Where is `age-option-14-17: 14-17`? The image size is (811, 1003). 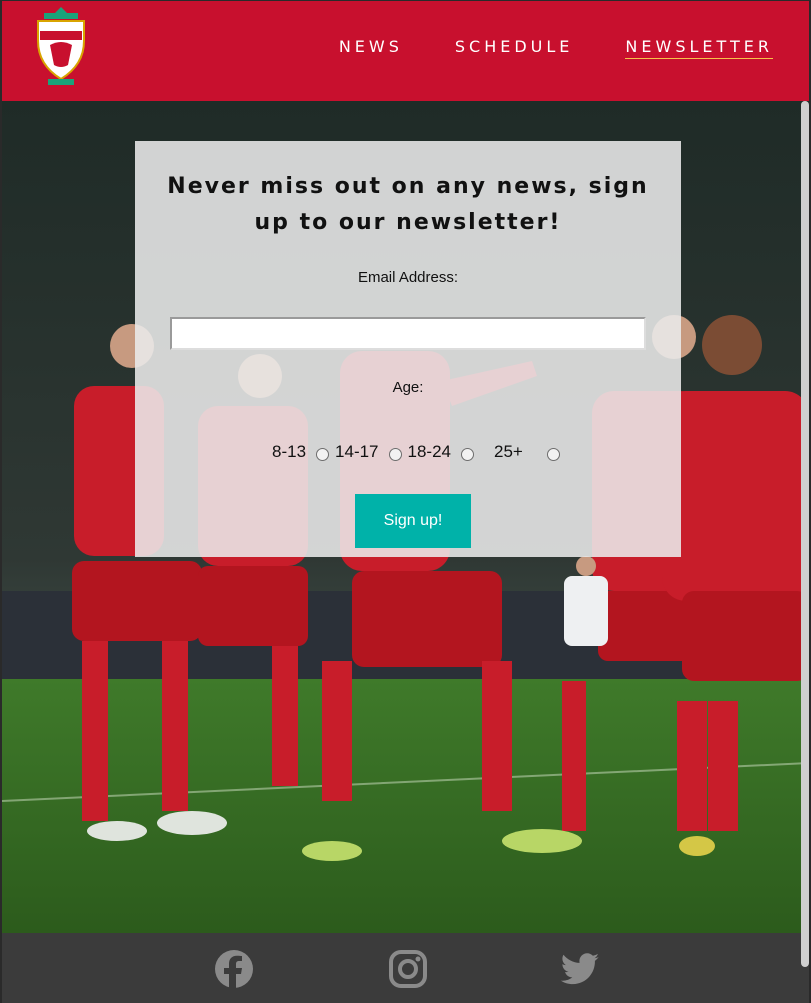
age-option-14-17: 14-17 is located at coordinates (368, 452).